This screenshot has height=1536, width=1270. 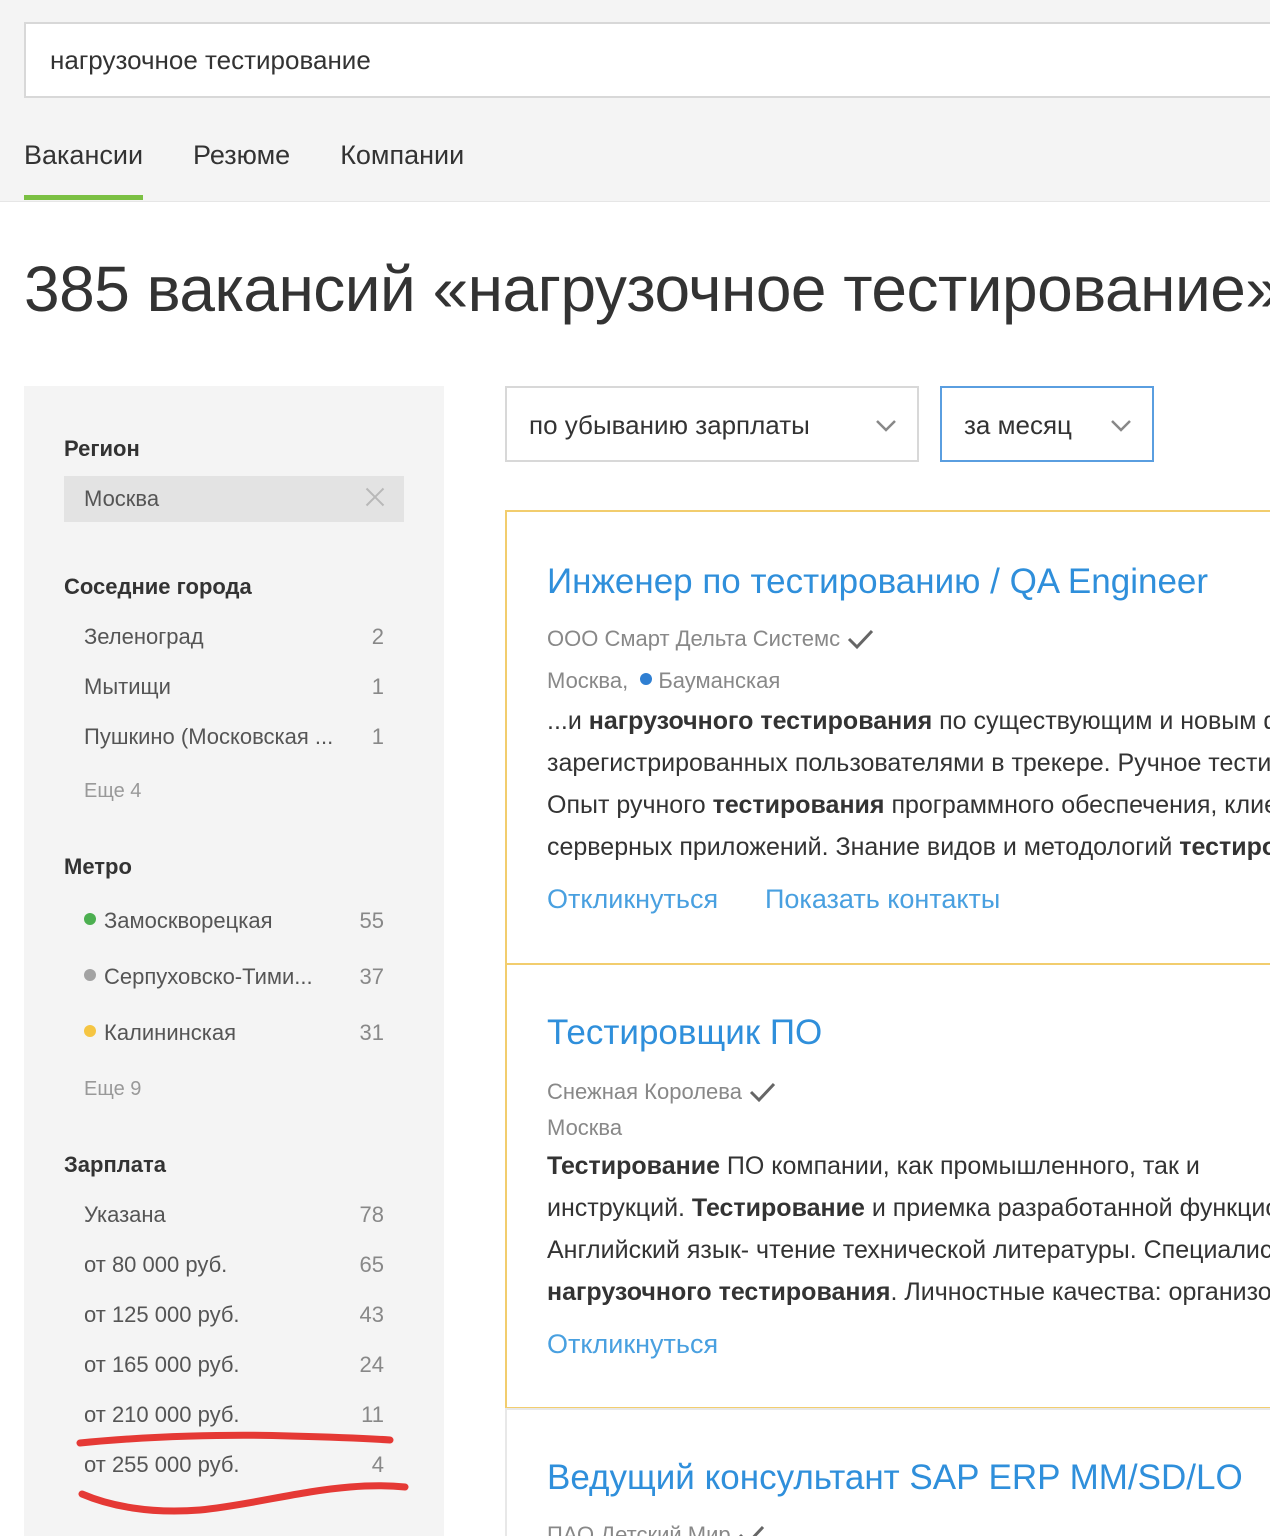 I want to click on search-input, so click(x=648, y=60).